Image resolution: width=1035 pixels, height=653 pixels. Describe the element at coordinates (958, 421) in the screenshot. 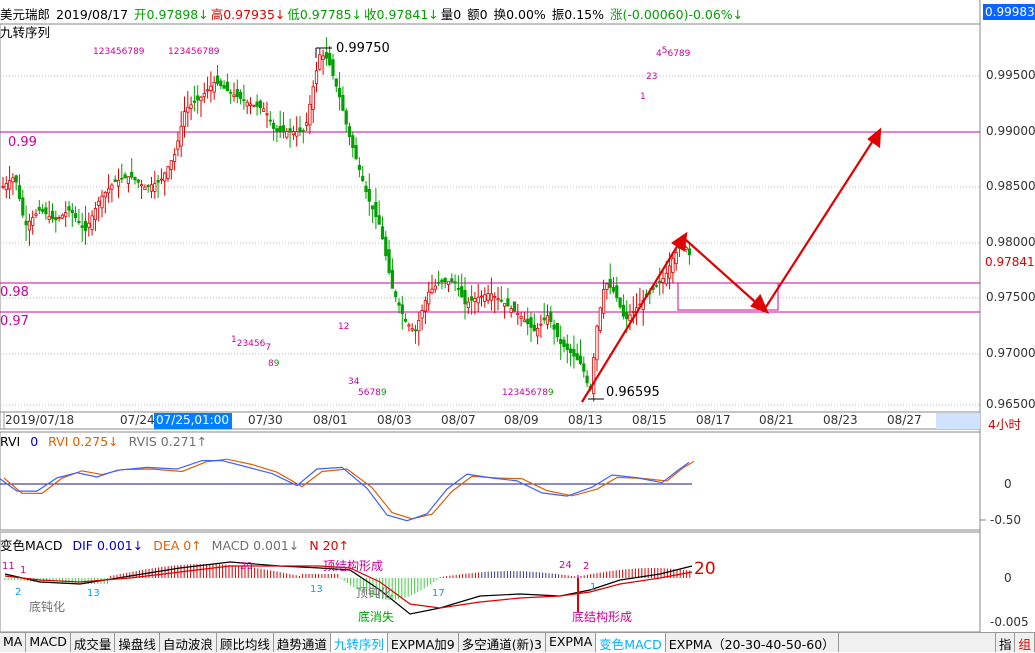

I see `scroll-thumb` at that location.